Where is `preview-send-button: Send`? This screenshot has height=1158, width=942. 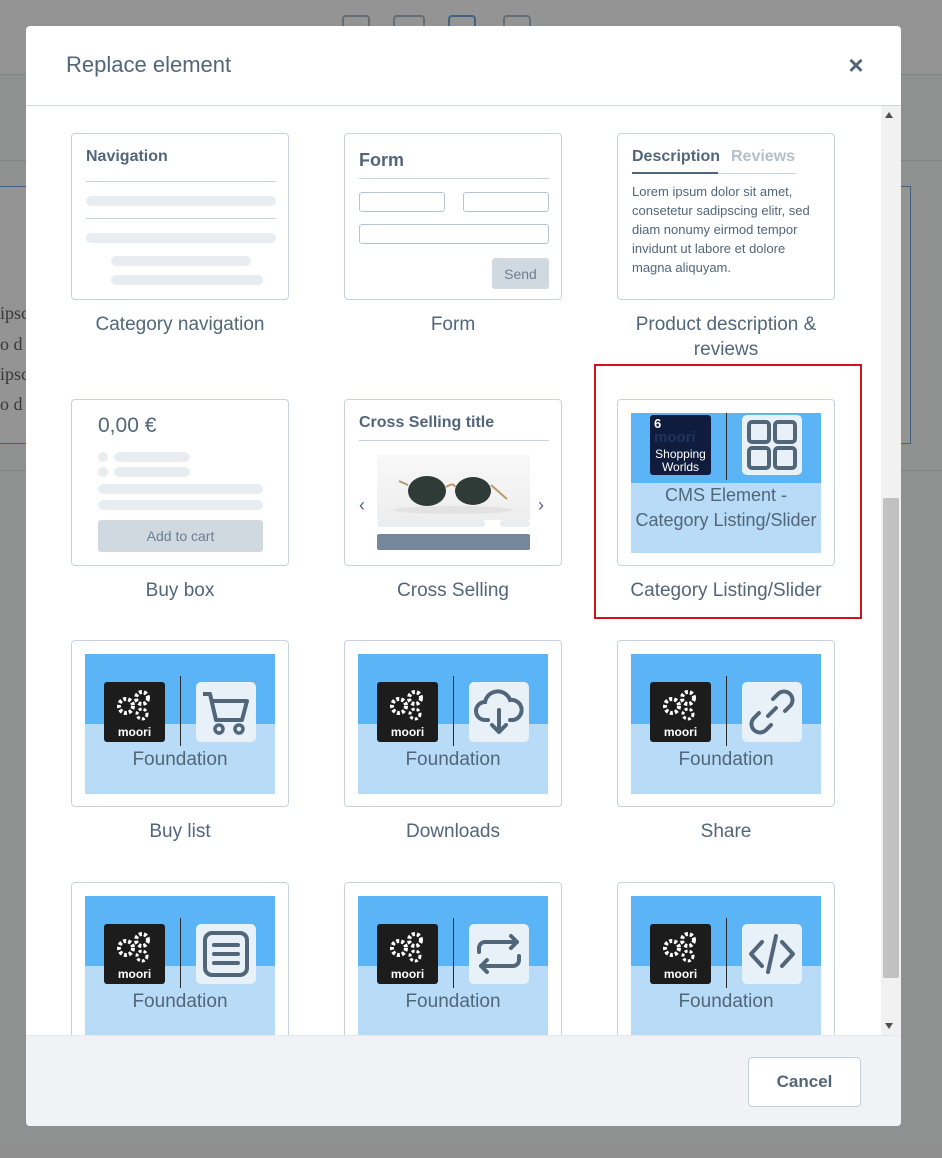
preview-send-button: Send is located at coordinates (520, 273).